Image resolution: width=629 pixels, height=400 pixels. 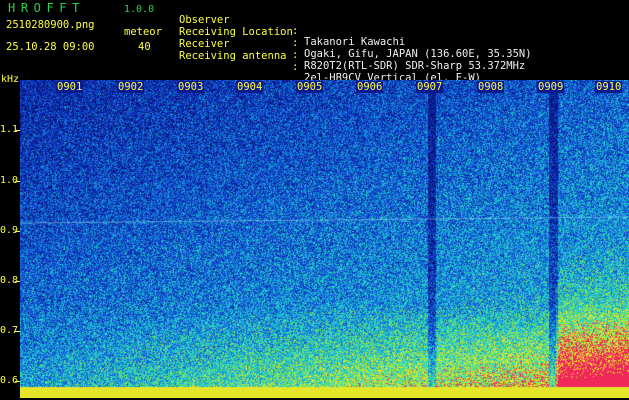 What do you see at coordinates (144, 47) in the screenshot?
I see `detection-count: 40` at bounding box center [144, 47].